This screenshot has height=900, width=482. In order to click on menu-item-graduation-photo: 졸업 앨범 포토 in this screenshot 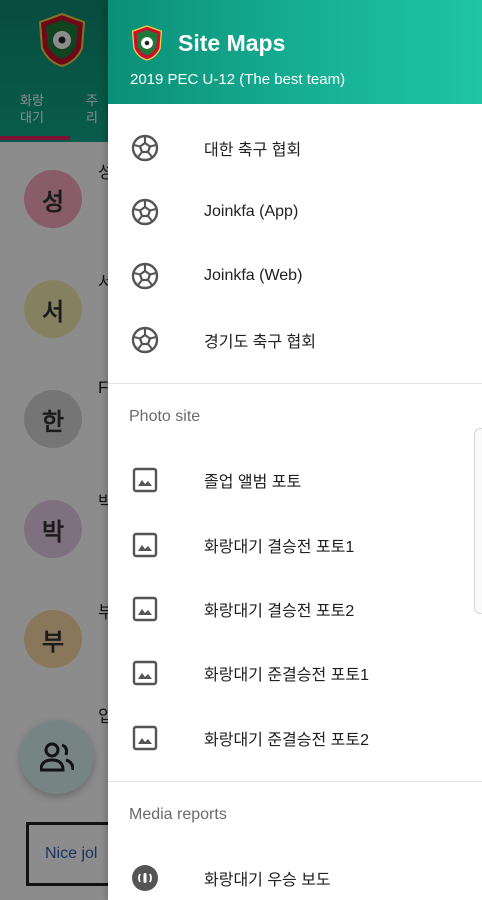, I will do `click(295, 480)`.